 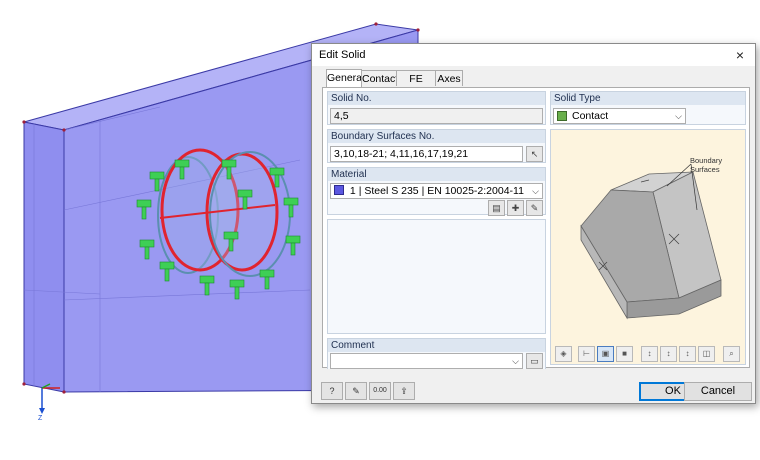 I want to click on help-button: ?, so click(x=332, y=391).